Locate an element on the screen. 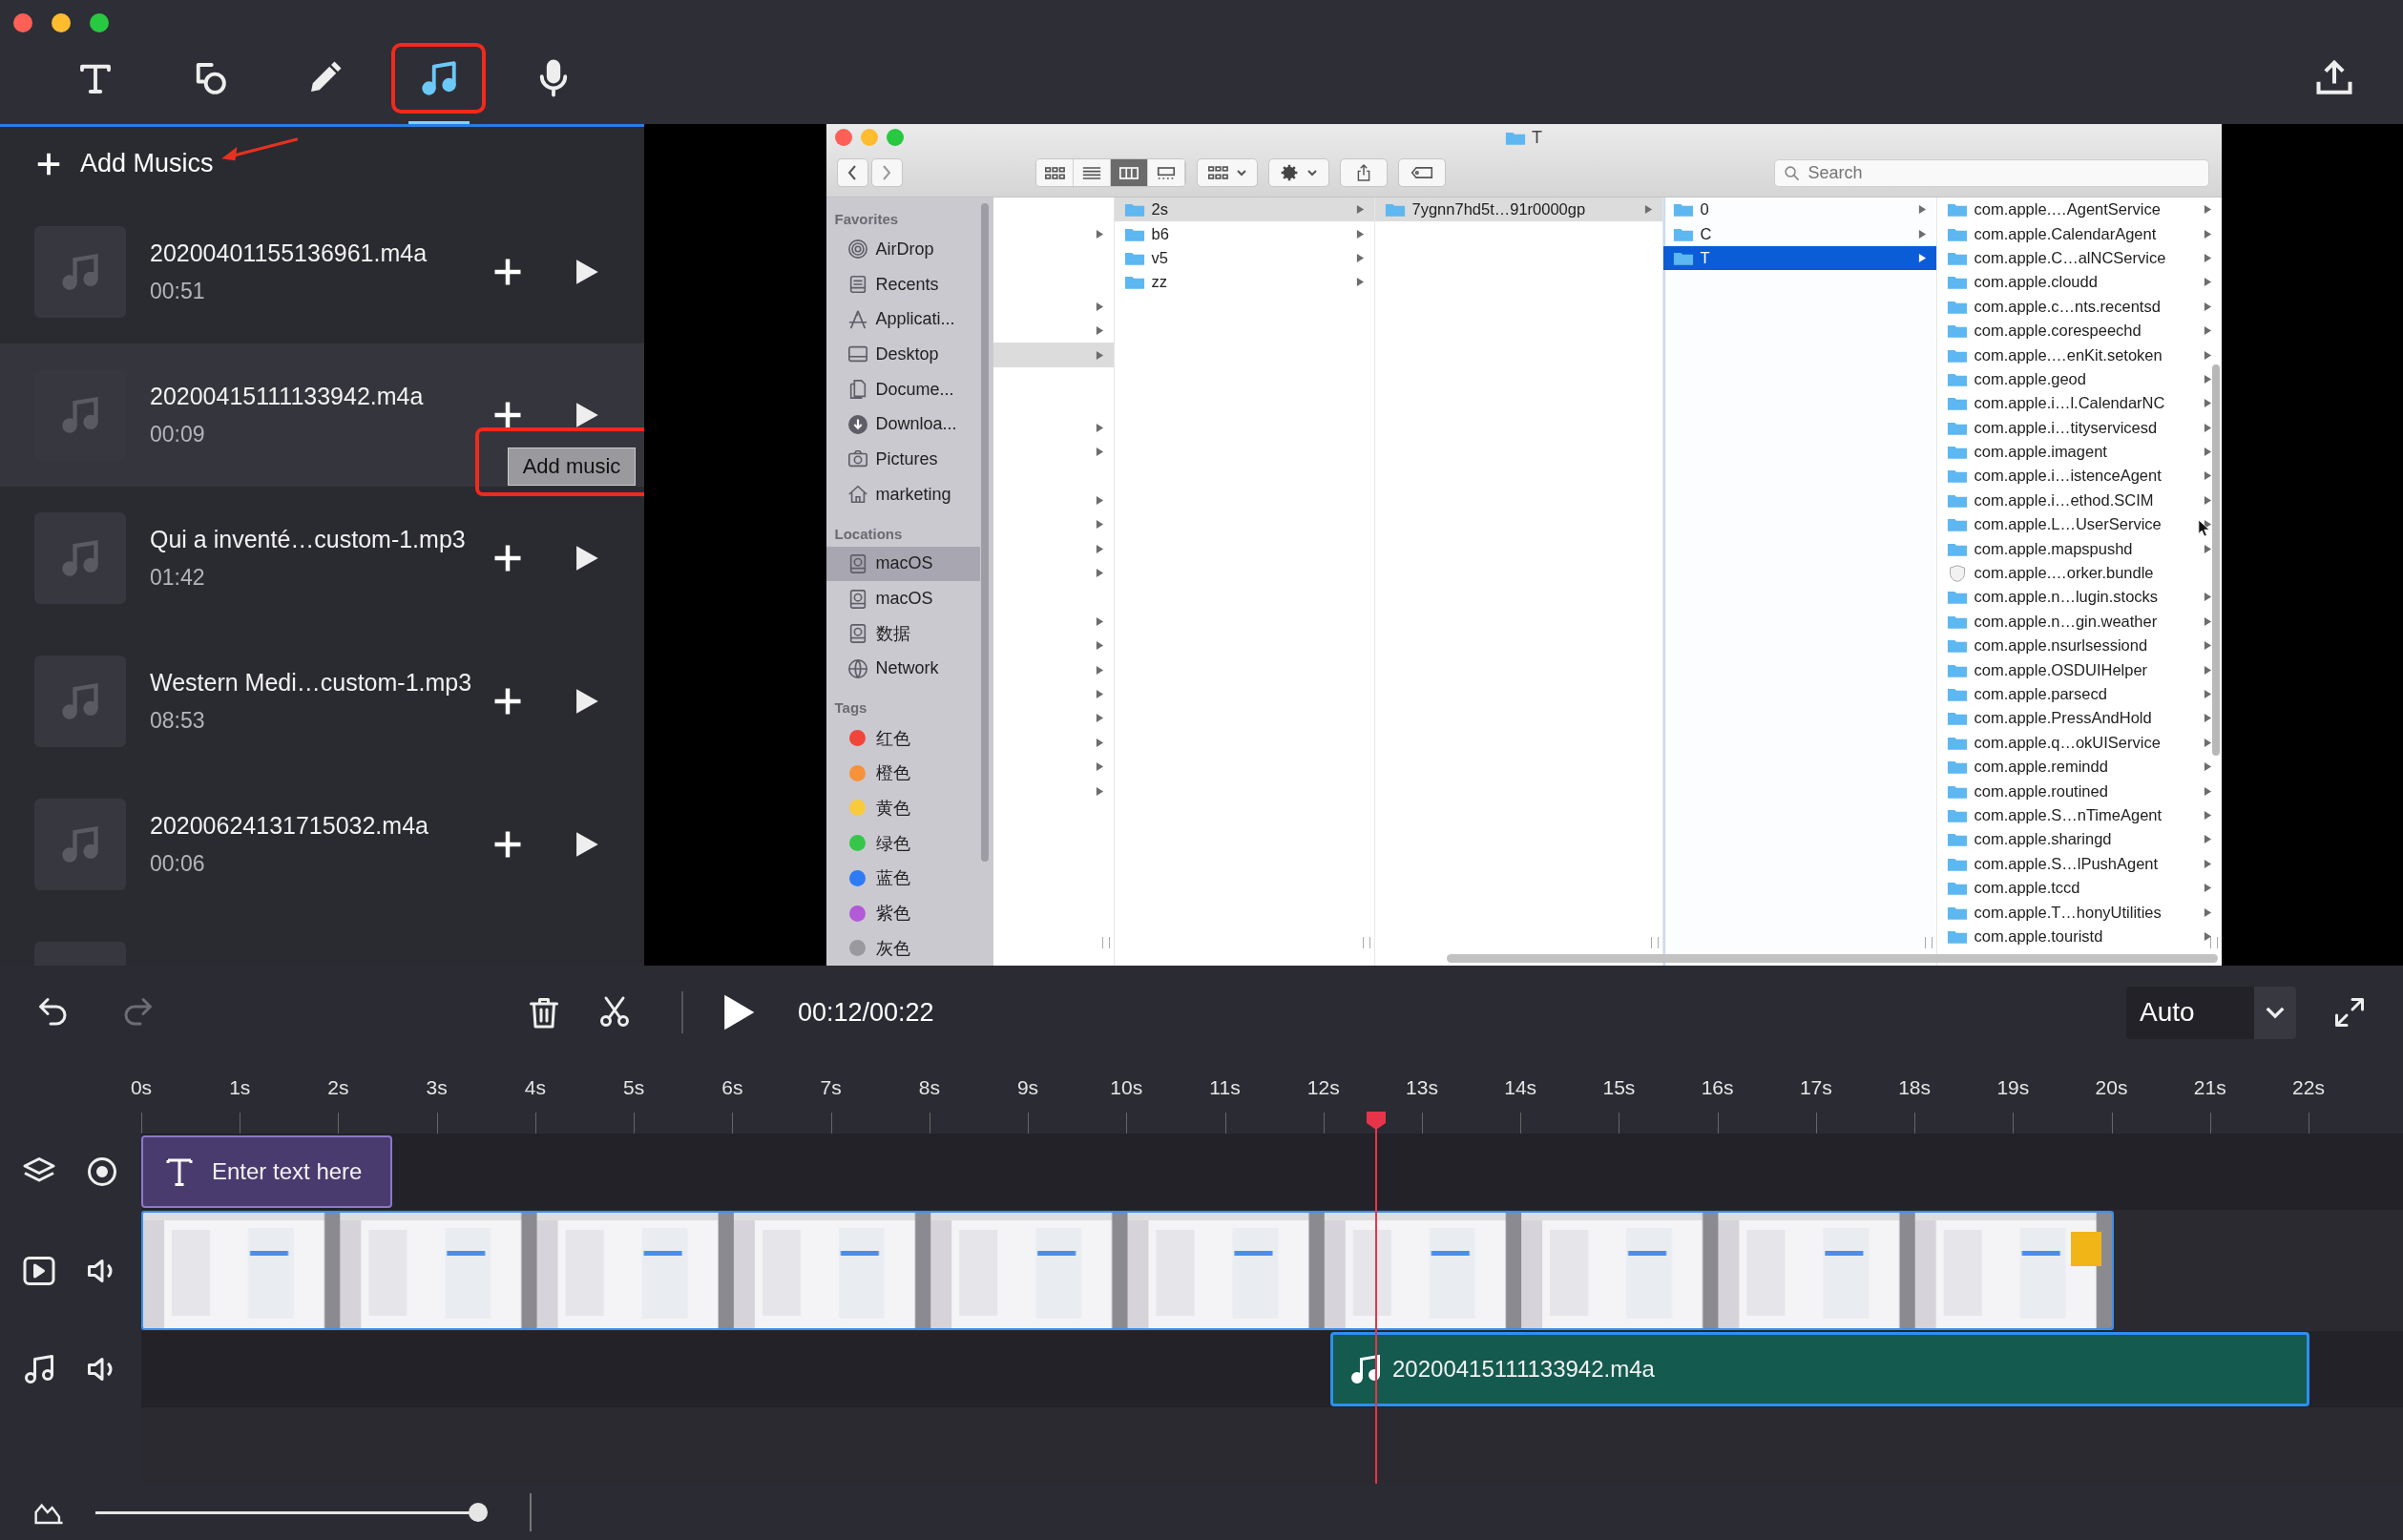 The height and width of the screenshot is (1540, 2403). file-row: com.apple.imagent is located at coordinates (2079, 452).